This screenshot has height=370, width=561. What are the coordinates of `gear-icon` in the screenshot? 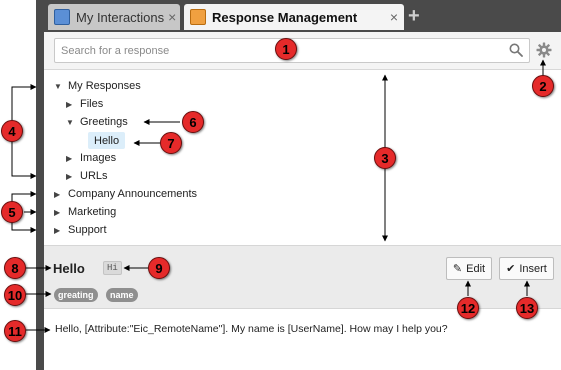 It's located at (544, 50).